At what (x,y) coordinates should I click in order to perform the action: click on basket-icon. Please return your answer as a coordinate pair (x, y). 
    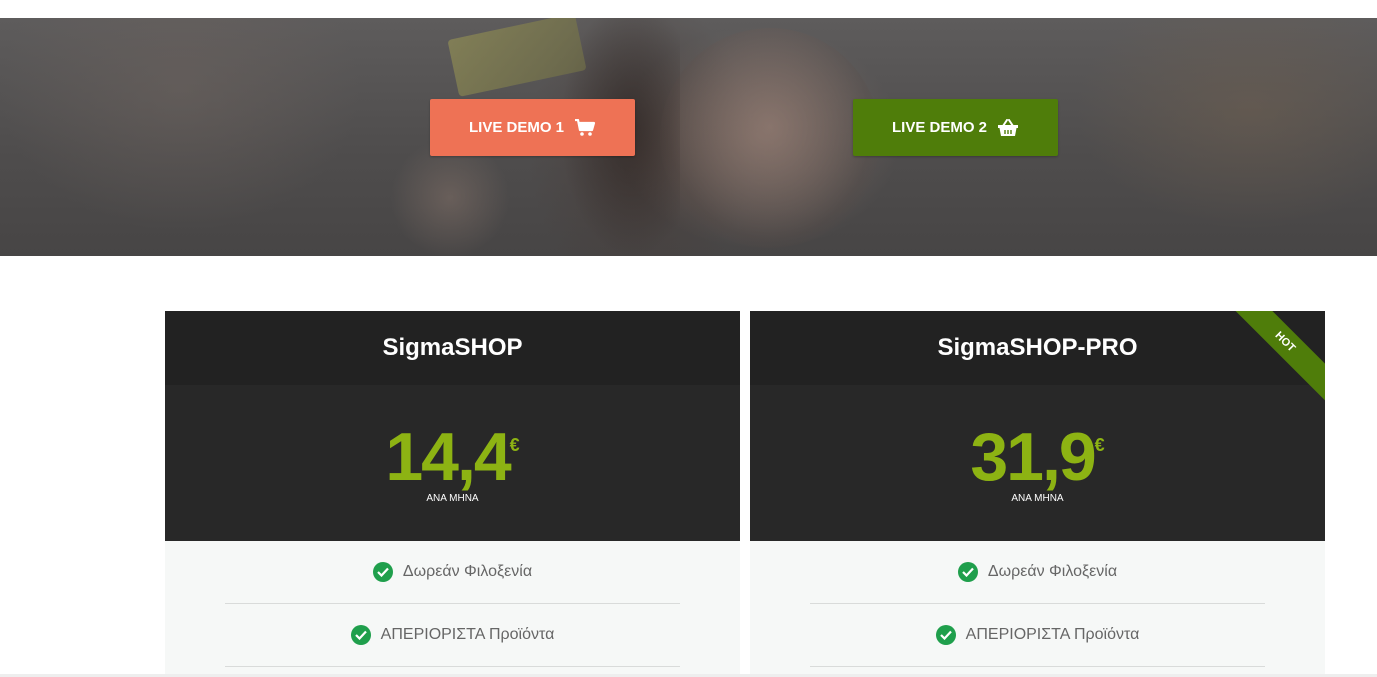
    Looking at the image, I should click on (1008, 127).